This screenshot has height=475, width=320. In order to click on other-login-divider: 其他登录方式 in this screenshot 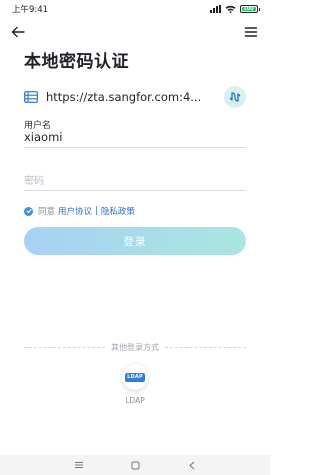, I will do `click(135, 347)`.